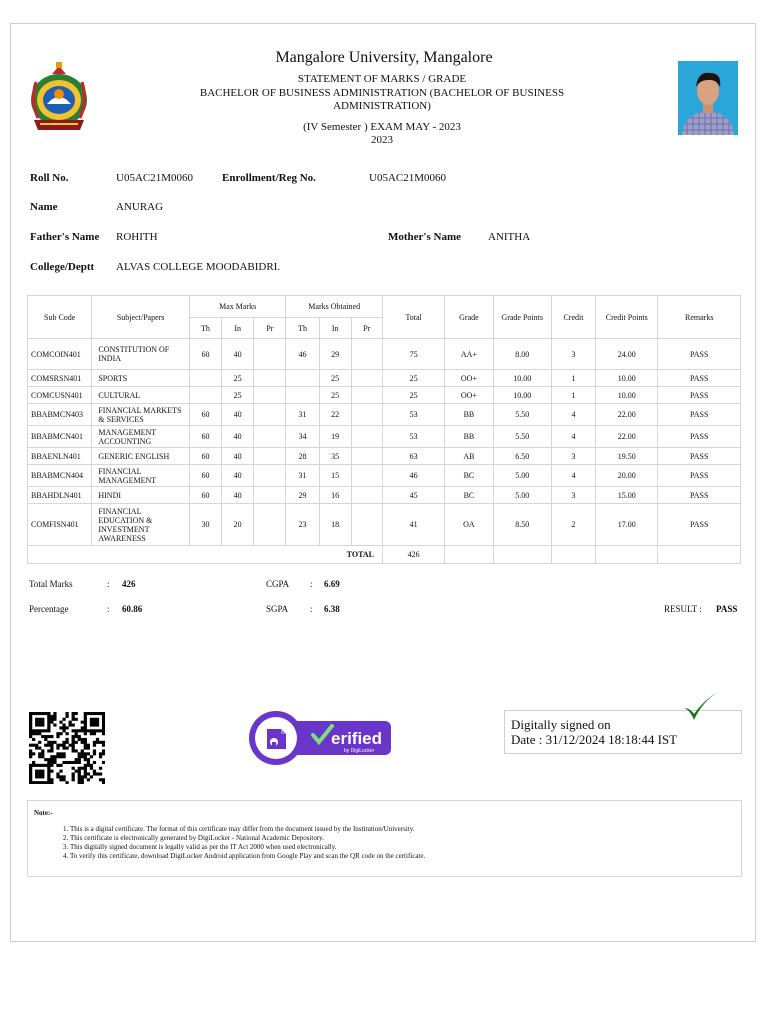 This screenshot has height=1024, width=768. Describe the element at coordinates (65, 237) in the screenshot. I see `father-name-label: Father's Name` at that location.